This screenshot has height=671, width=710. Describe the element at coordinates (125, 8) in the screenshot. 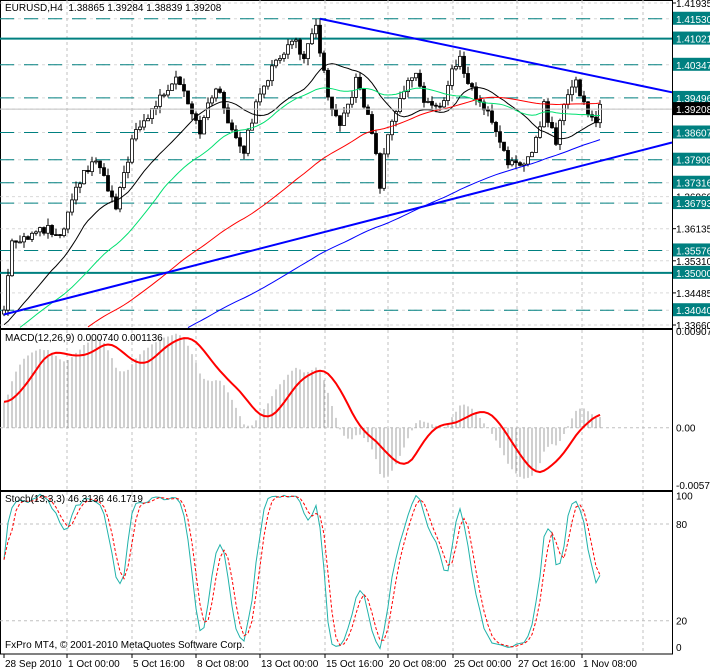

I see `ohlc-high: 1.39284` at that location.